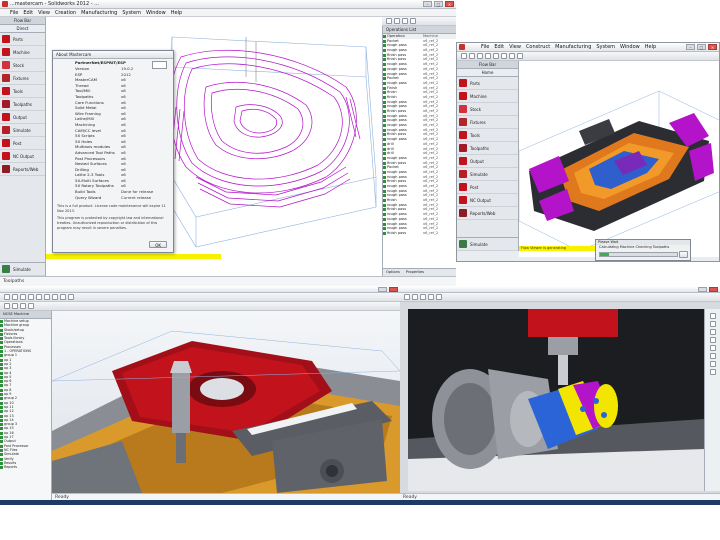 The image size is (720, 540). Describe the element at coordinates (515, 47) in the screenshot. I see `menu-view-2: View` at that location.